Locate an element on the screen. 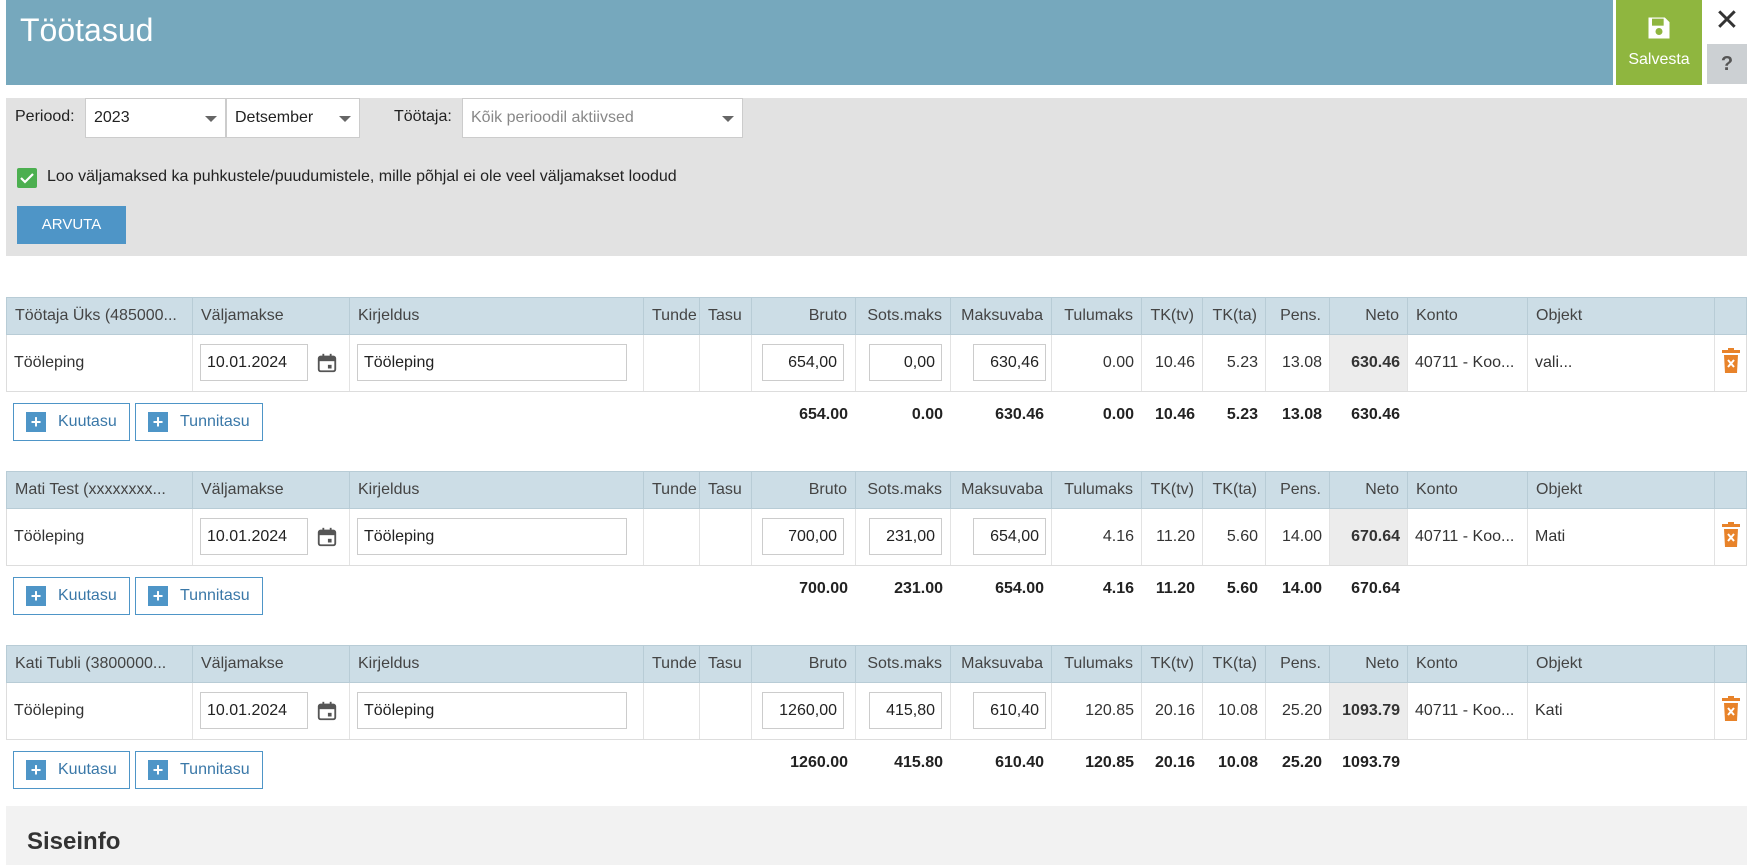 This screenshot has height=865, width=1750. add-monthly-label: Kuutasu is located at coordinates (87, 595).